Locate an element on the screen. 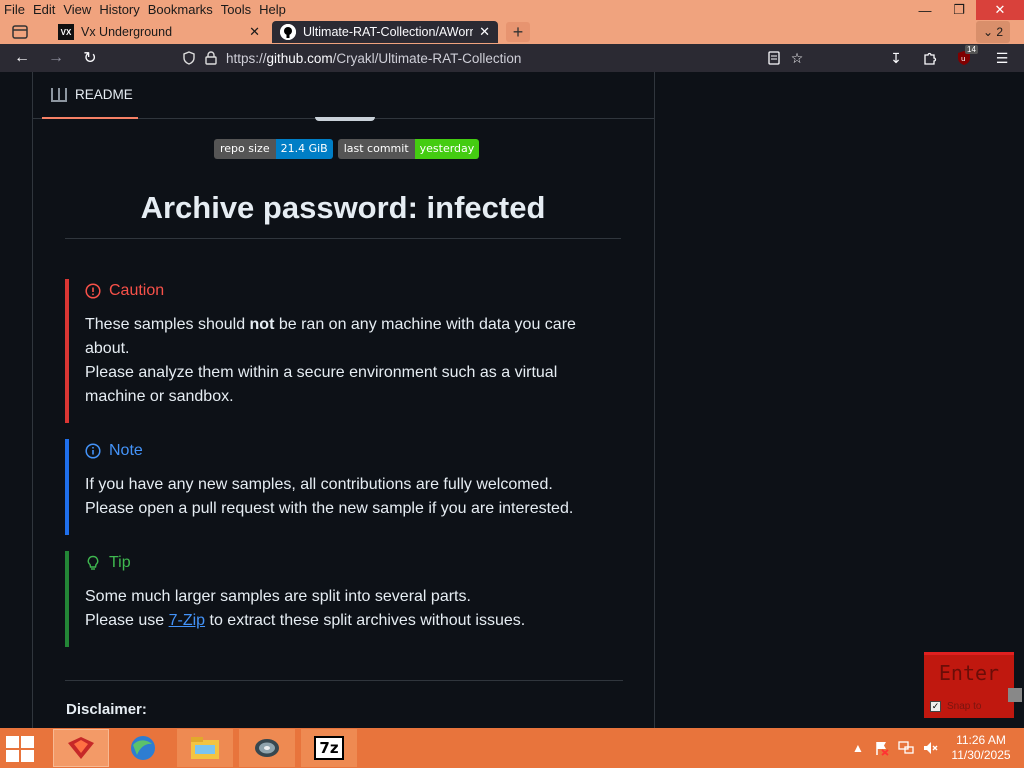  snap-to-option: ✓ Snap to is located at coordinates (955, 706).